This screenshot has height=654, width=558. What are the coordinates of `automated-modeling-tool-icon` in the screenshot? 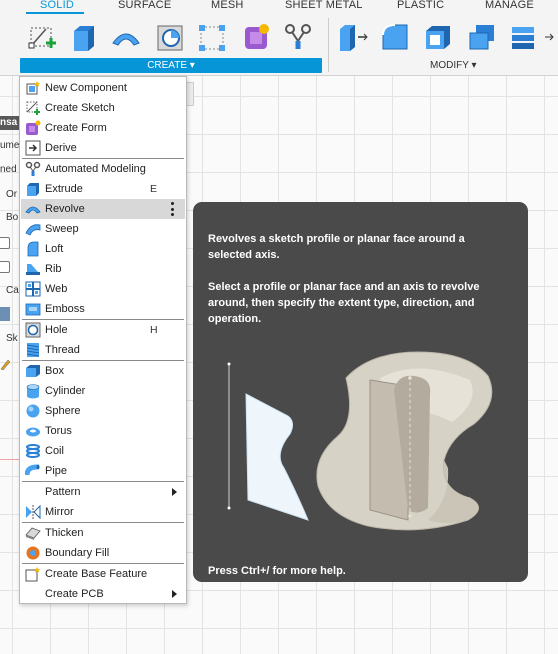 It's located at (298, 37).